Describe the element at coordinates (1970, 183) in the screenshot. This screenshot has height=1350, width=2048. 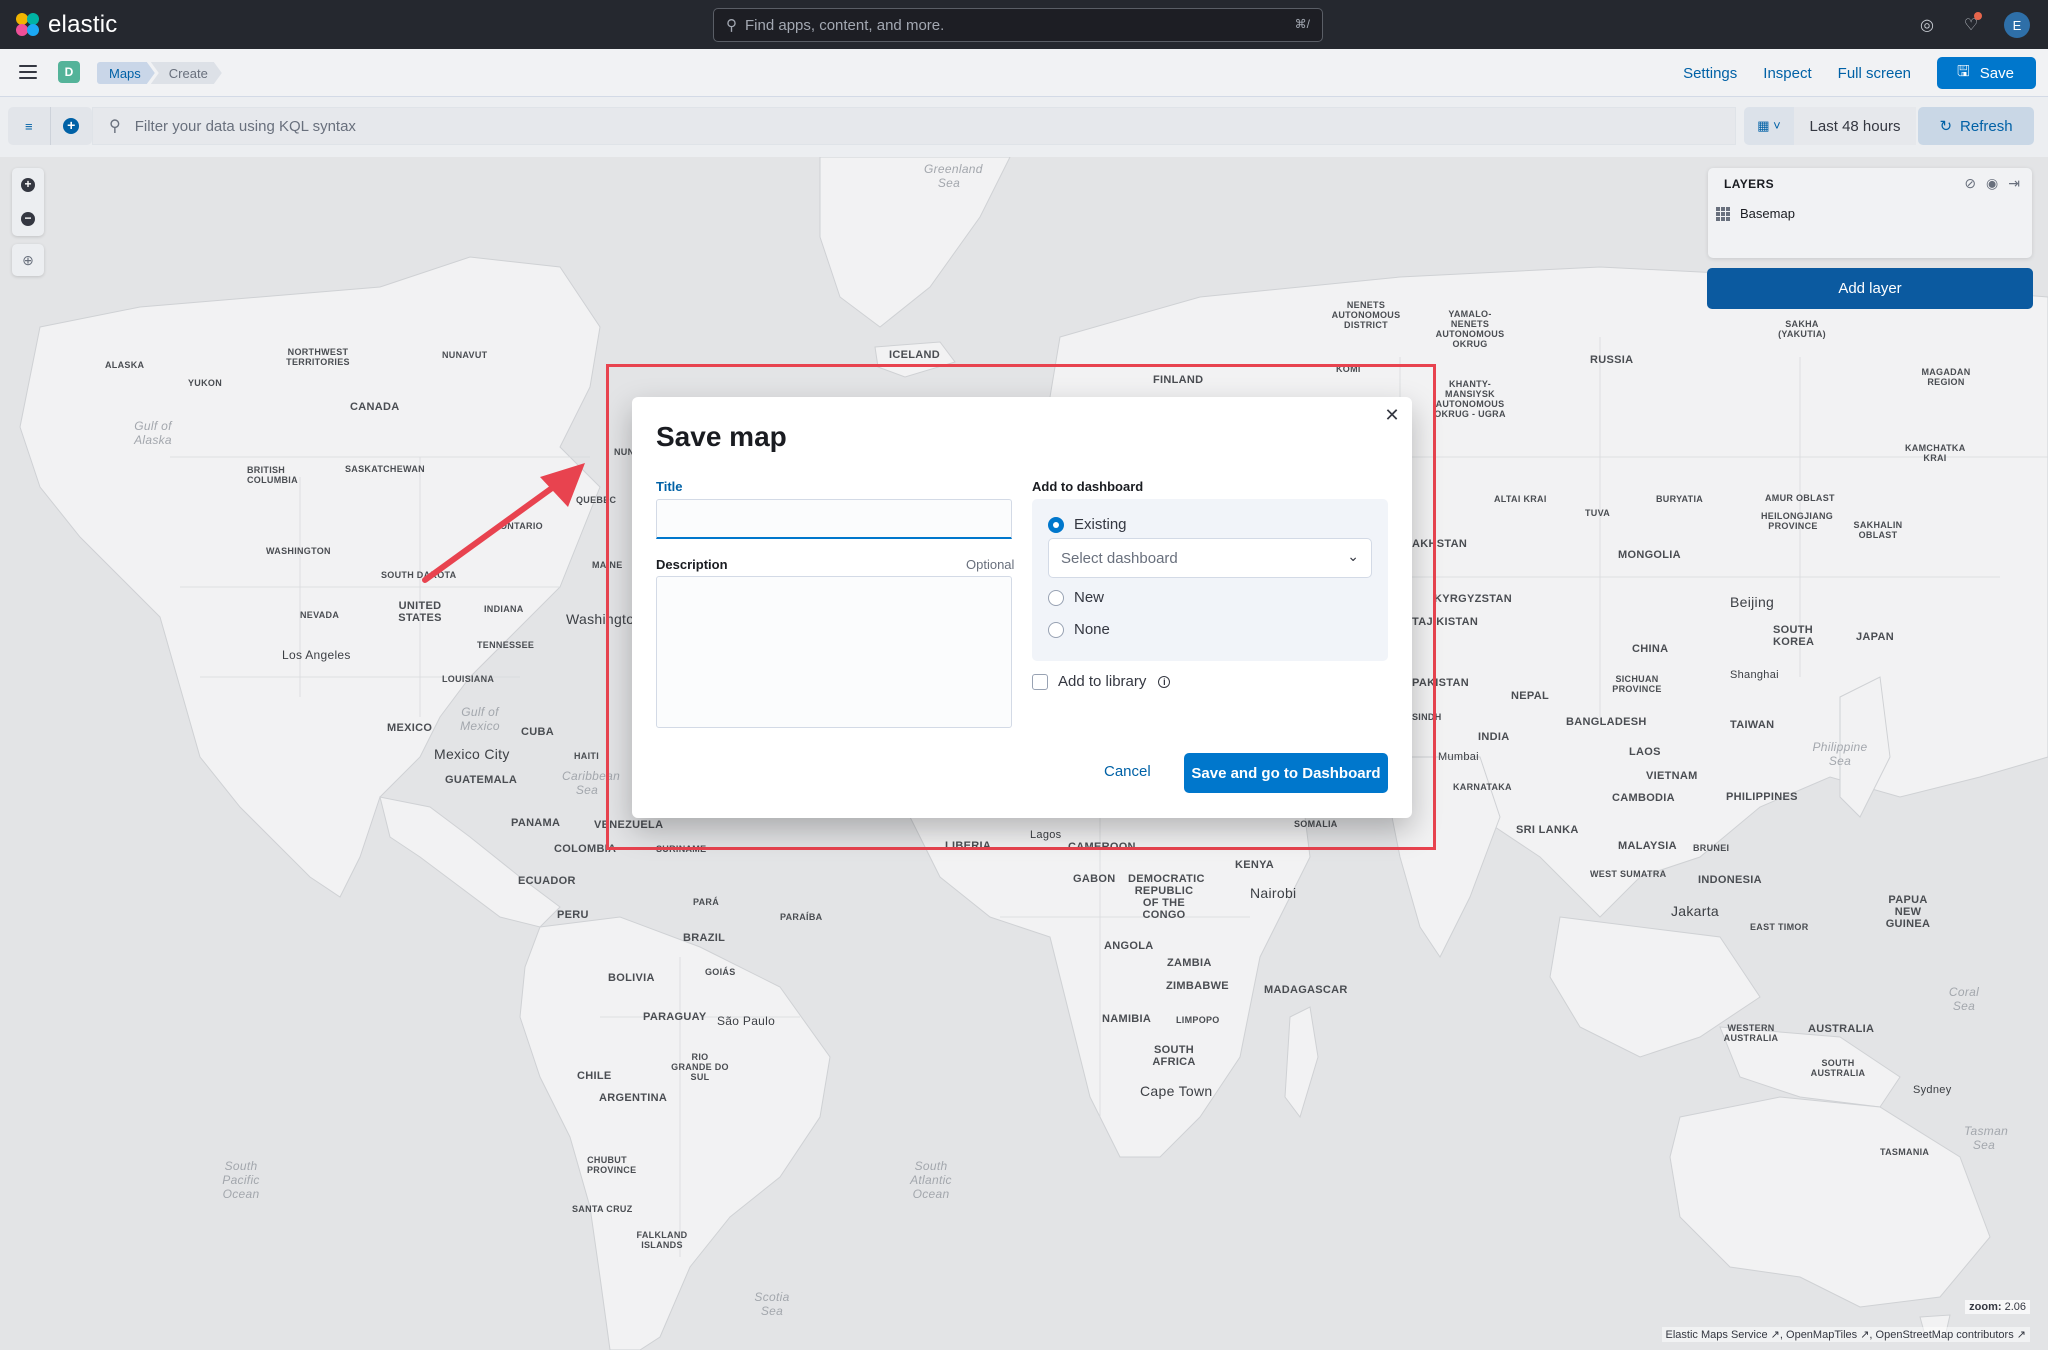
I see `hide-all-layers-icon: ⊘` at that location.